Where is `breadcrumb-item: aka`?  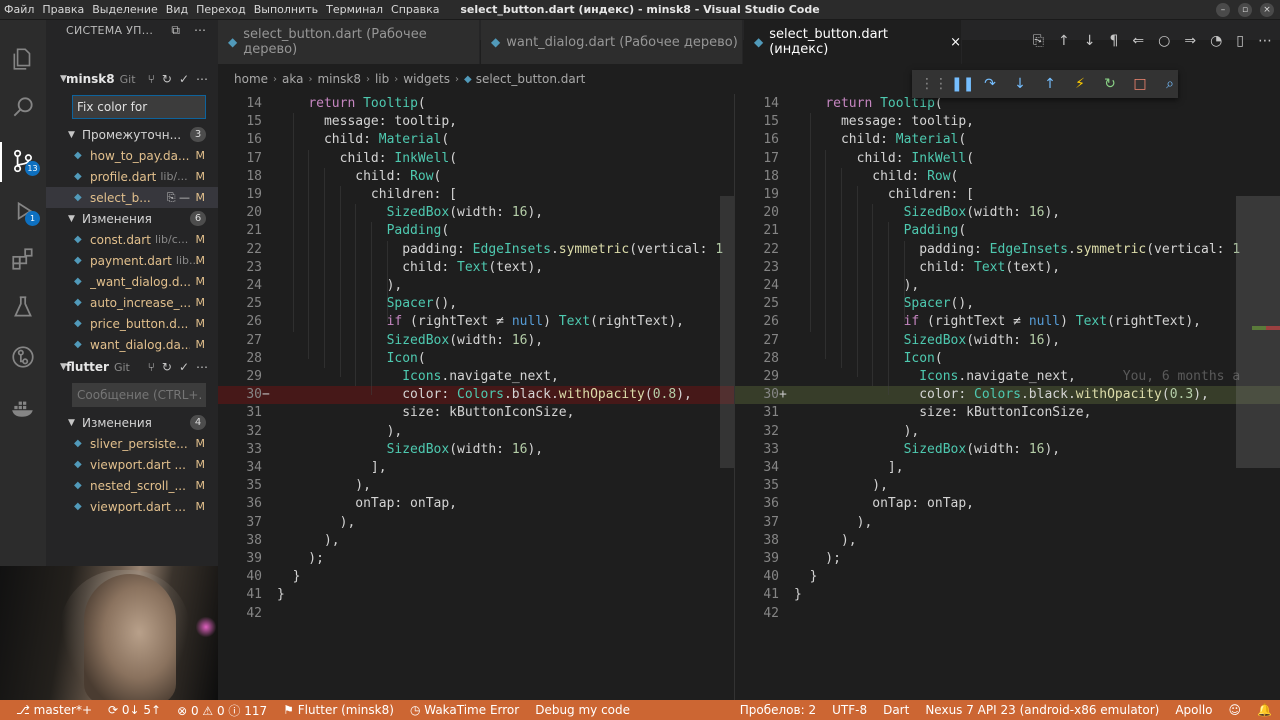
breadcrumb-item: aka is located at coordinates (292, 79).